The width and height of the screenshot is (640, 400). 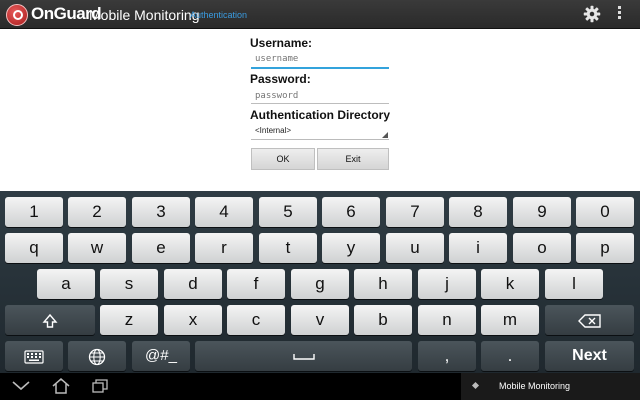 I want to click on key: r, so click(x=224, y=248).